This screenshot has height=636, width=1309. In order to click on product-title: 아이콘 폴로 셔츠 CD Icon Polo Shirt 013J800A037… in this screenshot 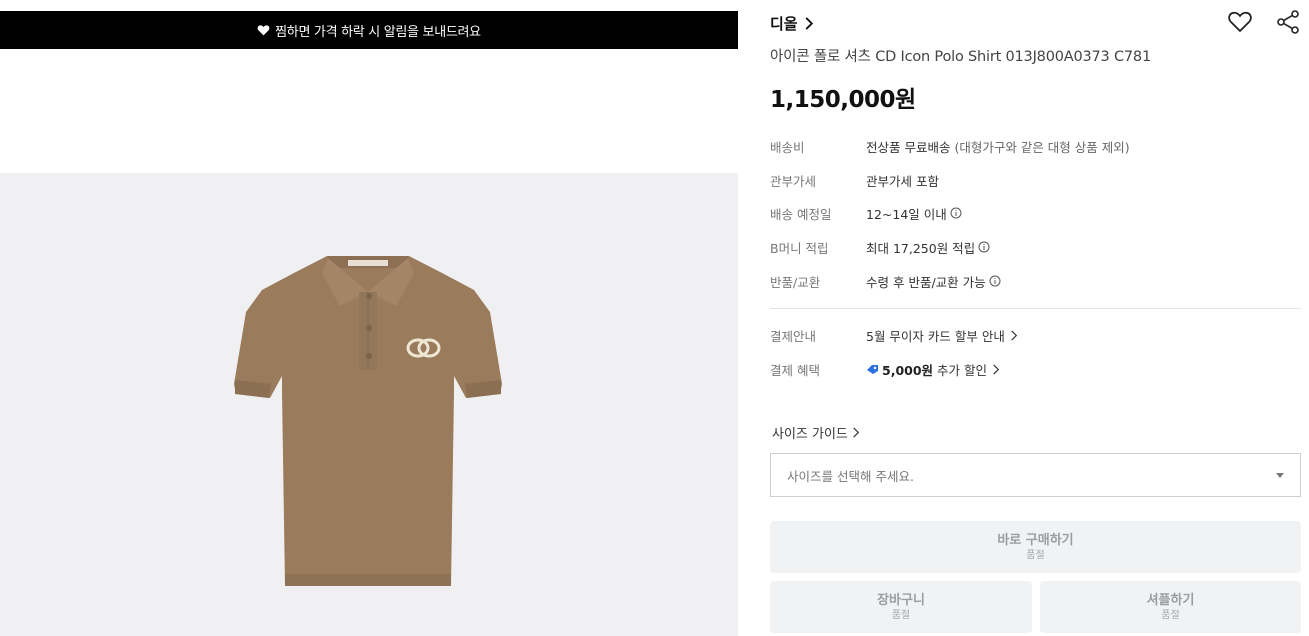, I will do `click(960, 57)`.